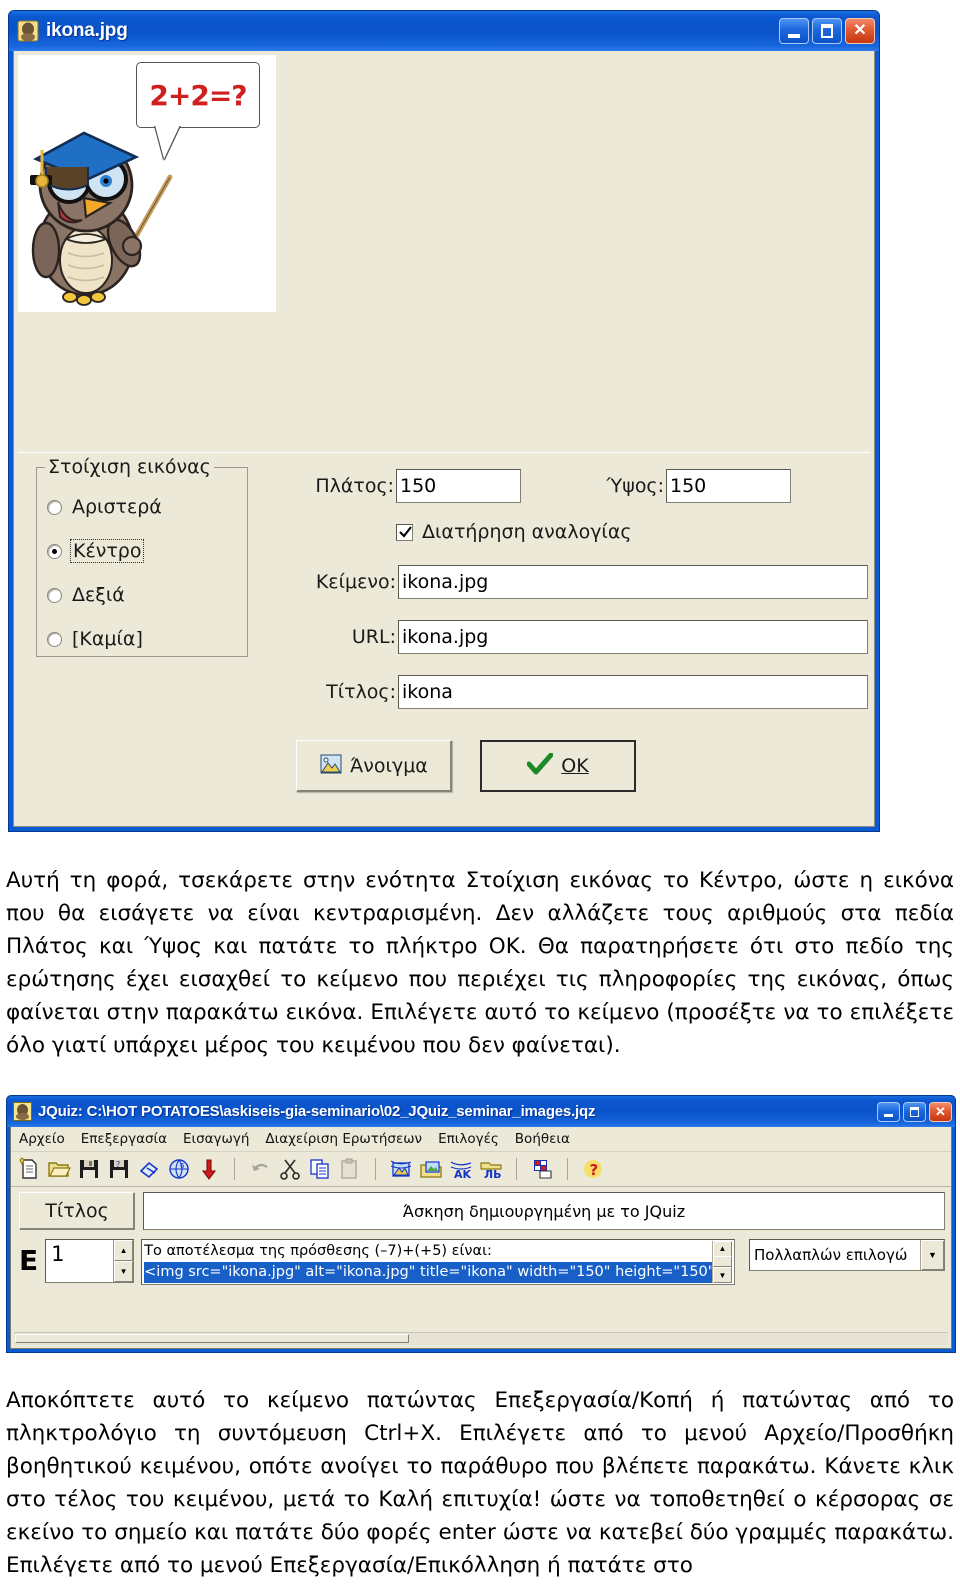  What do you see at coordinates (558, 766) in the screenshot?
I see `ok-button: OK` at bounding box center [558, 766].